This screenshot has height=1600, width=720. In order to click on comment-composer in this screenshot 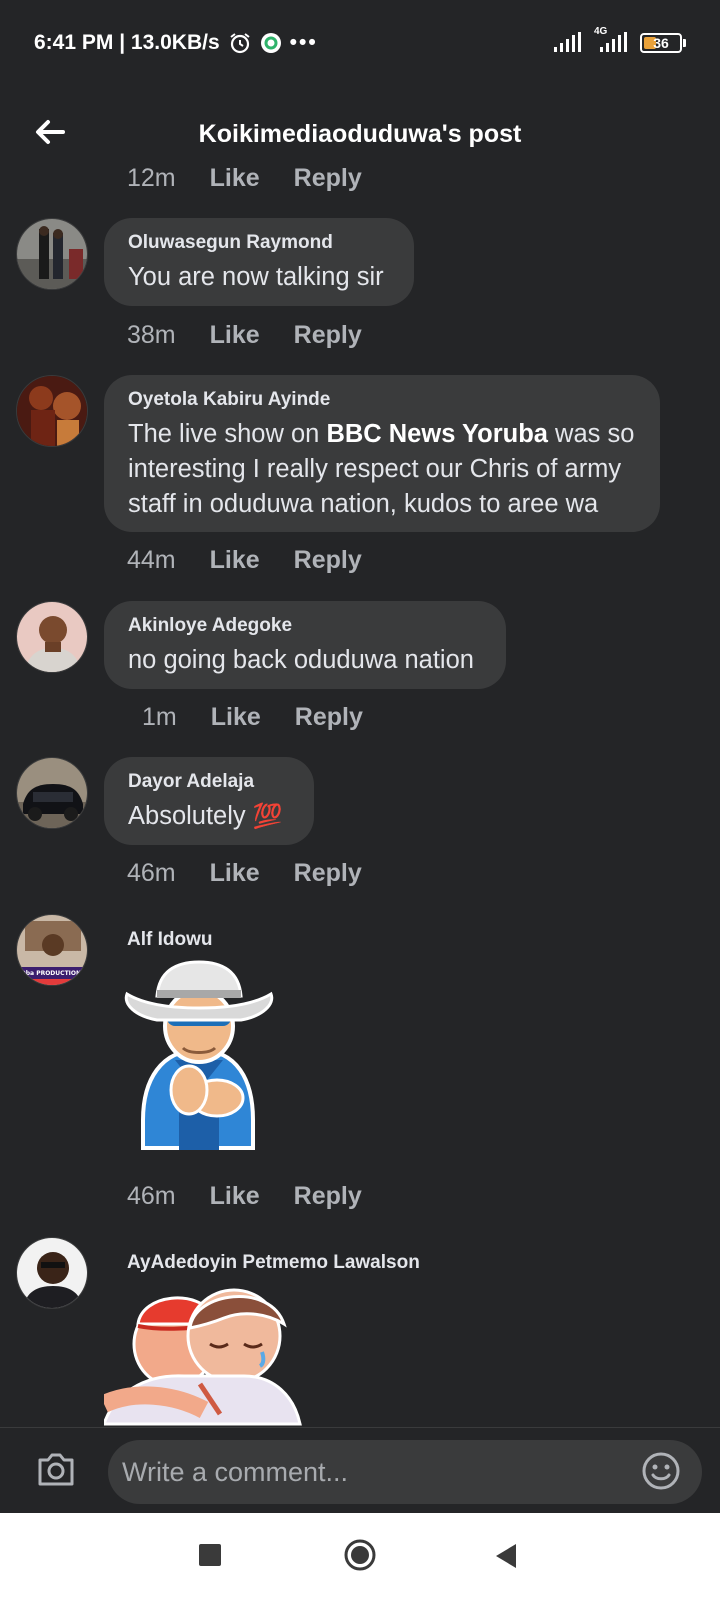, I will do `click(360, 1470)`.